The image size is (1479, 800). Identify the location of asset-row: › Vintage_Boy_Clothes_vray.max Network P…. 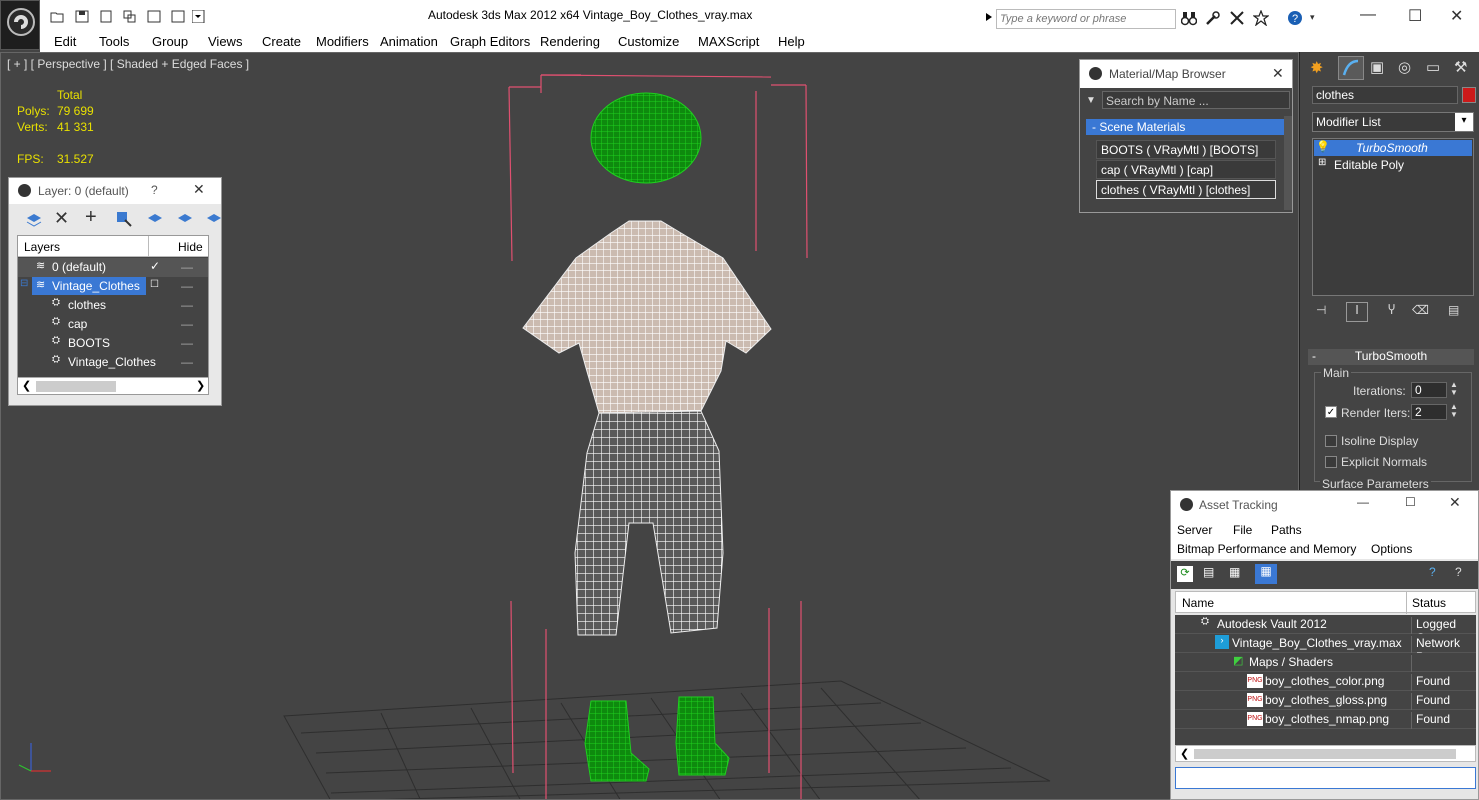
(1325, 649).